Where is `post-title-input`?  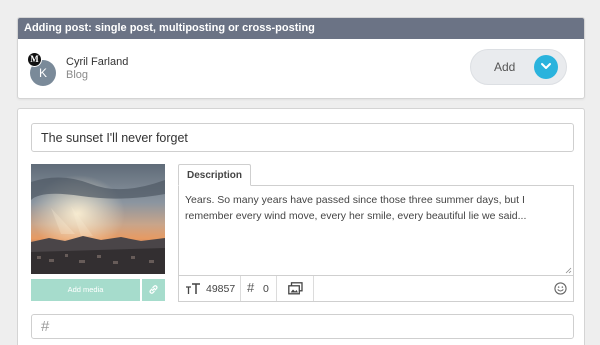
post-title-input is located at coordinates (302, 137).